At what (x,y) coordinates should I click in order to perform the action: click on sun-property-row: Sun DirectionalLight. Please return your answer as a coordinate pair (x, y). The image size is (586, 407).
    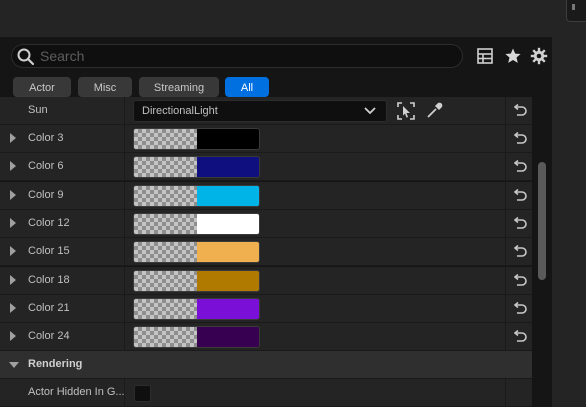
    Looking at the image, I should click on (266, 111).